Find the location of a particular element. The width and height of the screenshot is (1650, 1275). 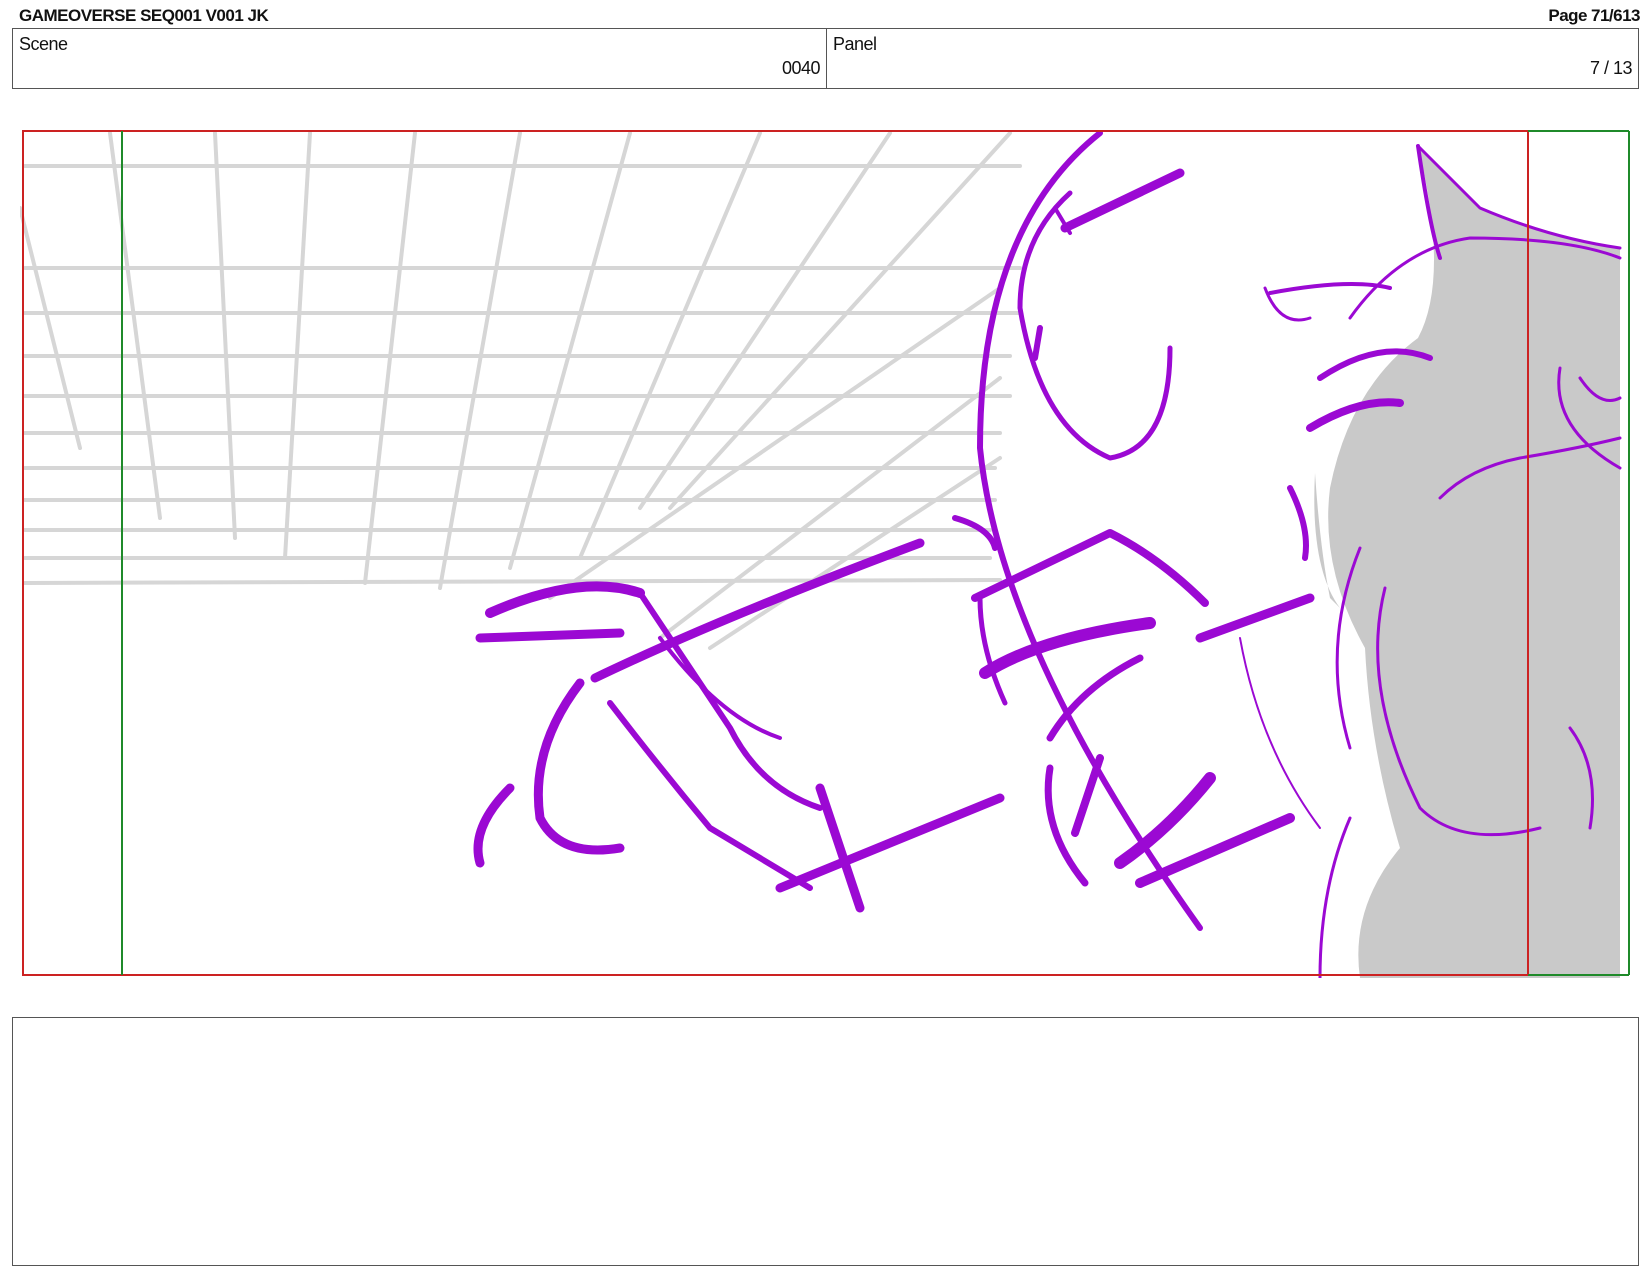

page-value: 71/613 is located at coordinates (1616, 15).